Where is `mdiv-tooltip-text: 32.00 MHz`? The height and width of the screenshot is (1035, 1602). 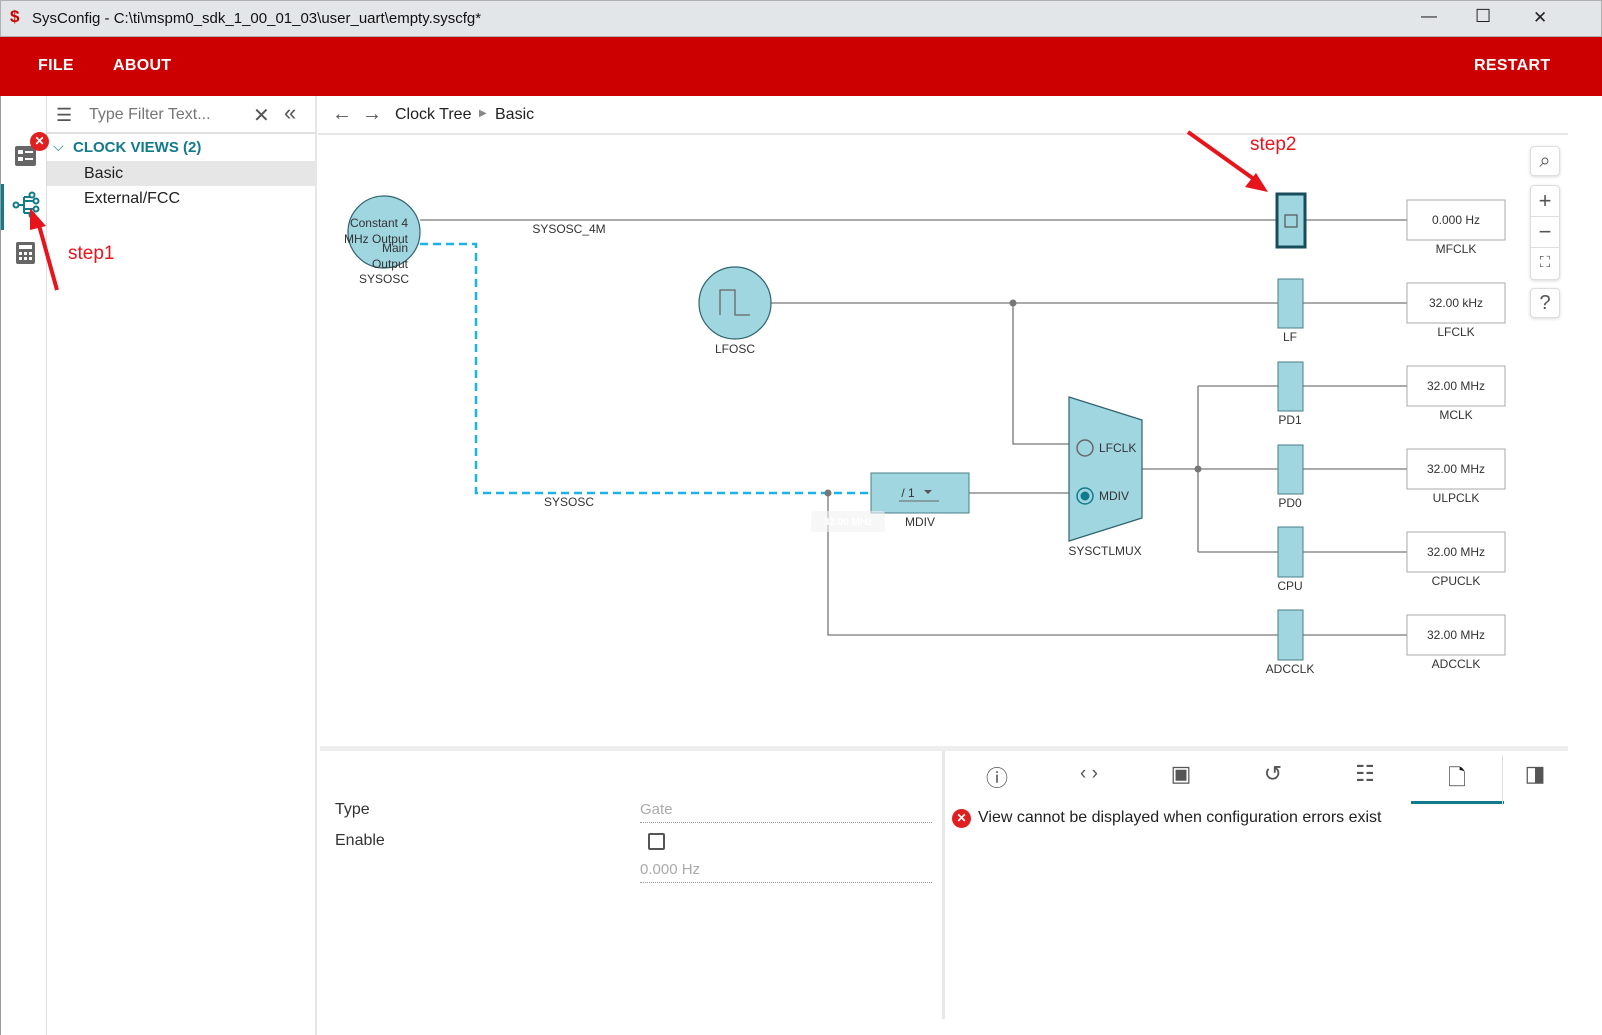 mdiv-tooltip-text: 32.00 MHz is located at coordinates (848, 522).